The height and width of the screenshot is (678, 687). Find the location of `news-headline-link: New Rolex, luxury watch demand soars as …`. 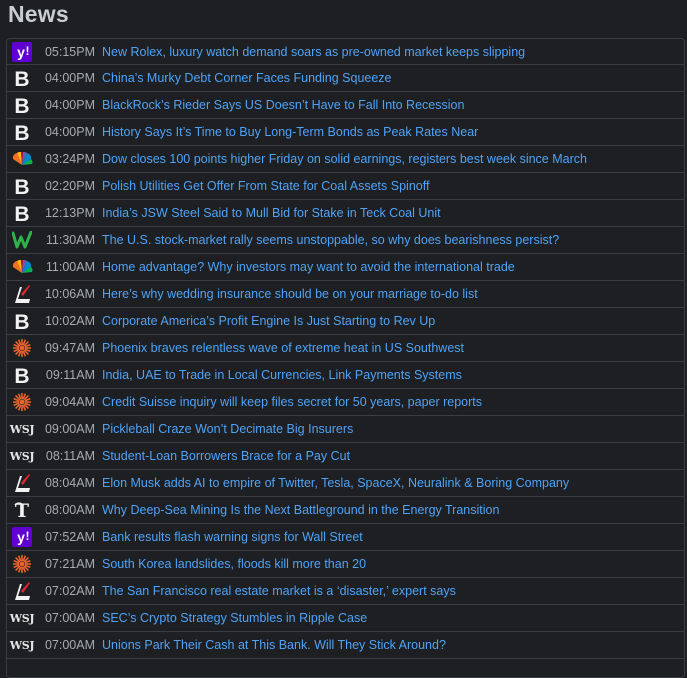

news-headline-link: New Rolex, luxury watch demand soars as … is located at coordinates (313, 52).